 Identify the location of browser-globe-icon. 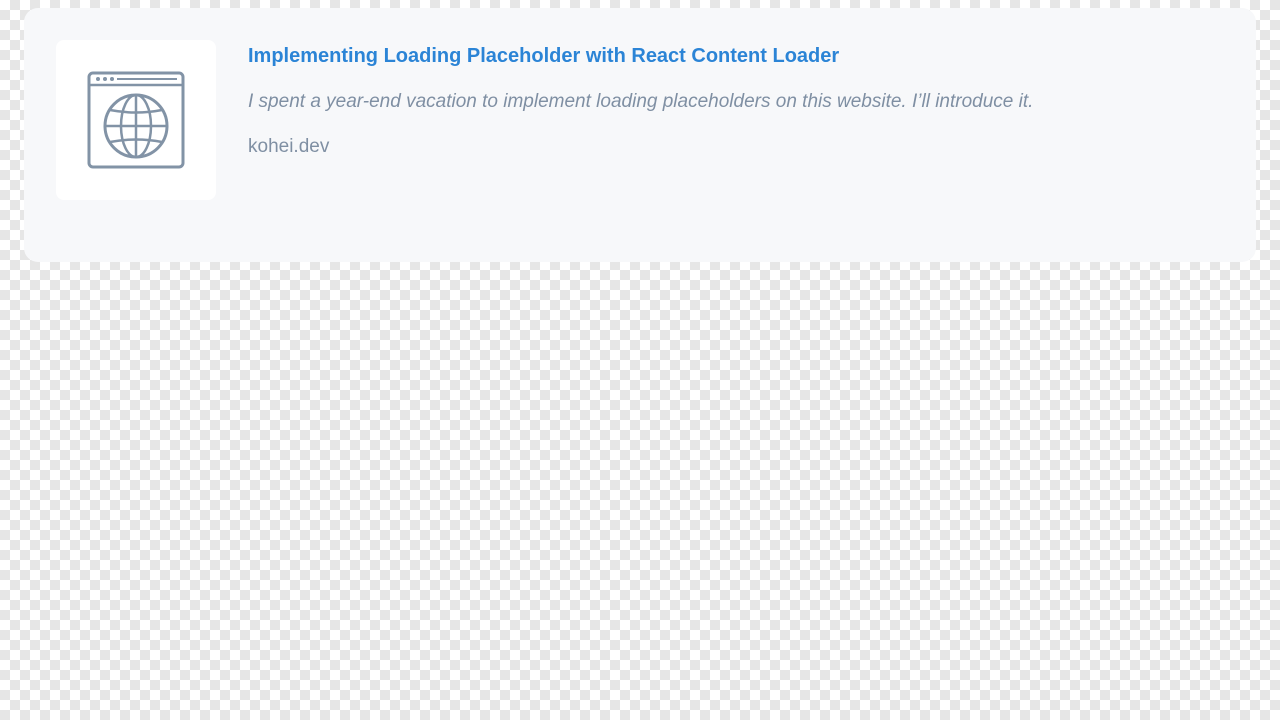
(136, 120).